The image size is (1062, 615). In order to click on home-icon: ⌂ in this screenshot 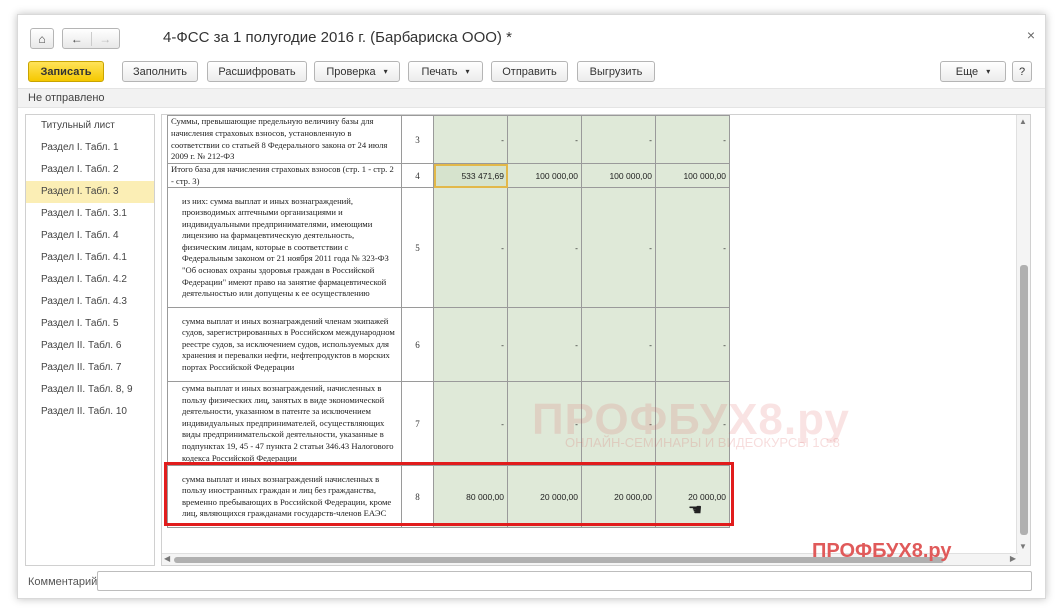, I will do `click(42, 38)`.